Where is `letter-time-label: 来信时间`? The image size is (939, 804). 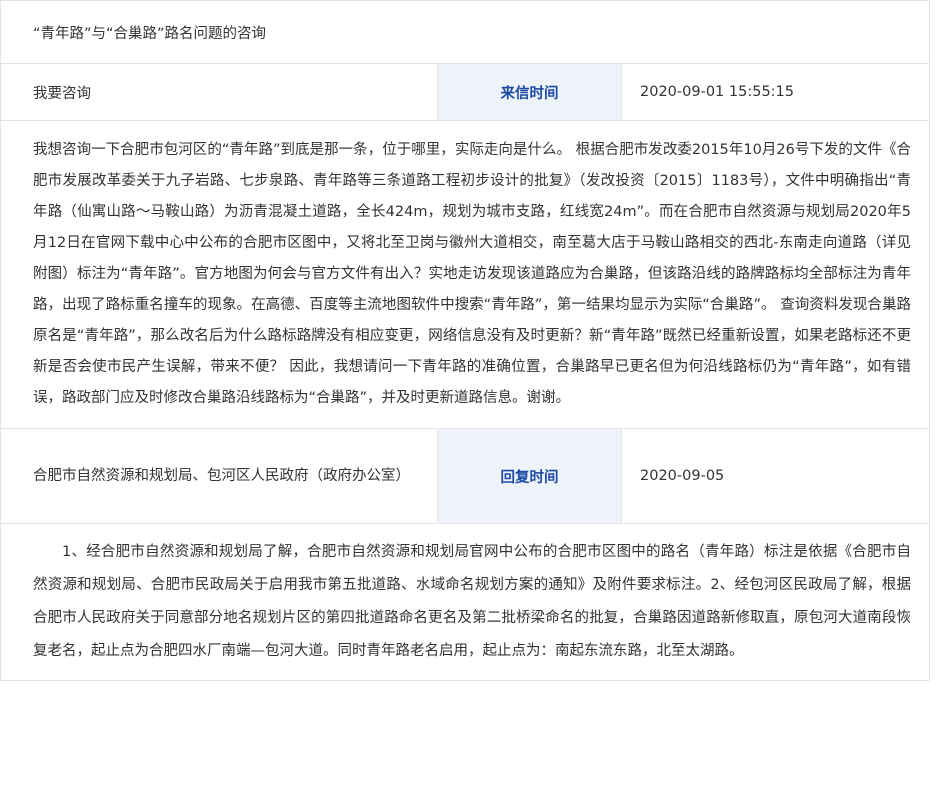 letter-time-label: 来信时间 is located at coordinates (529, 92).